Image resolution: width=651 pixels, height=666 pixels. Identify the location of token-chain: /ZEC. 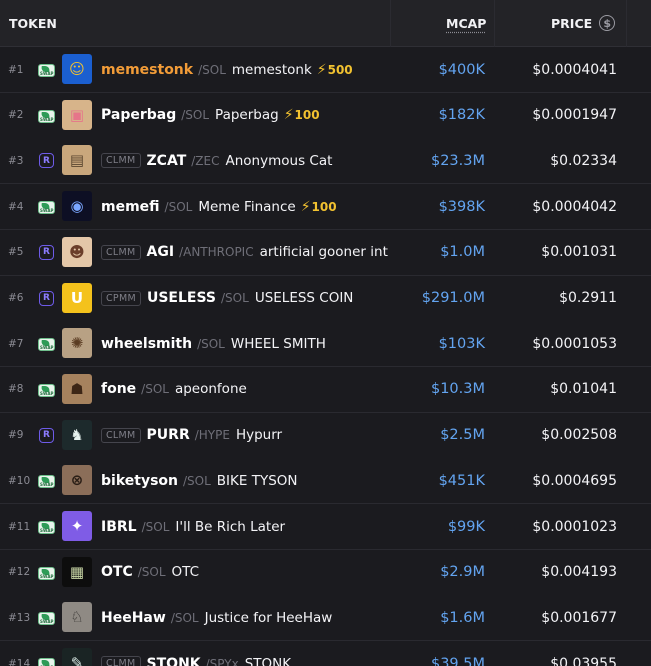
(205, 160).